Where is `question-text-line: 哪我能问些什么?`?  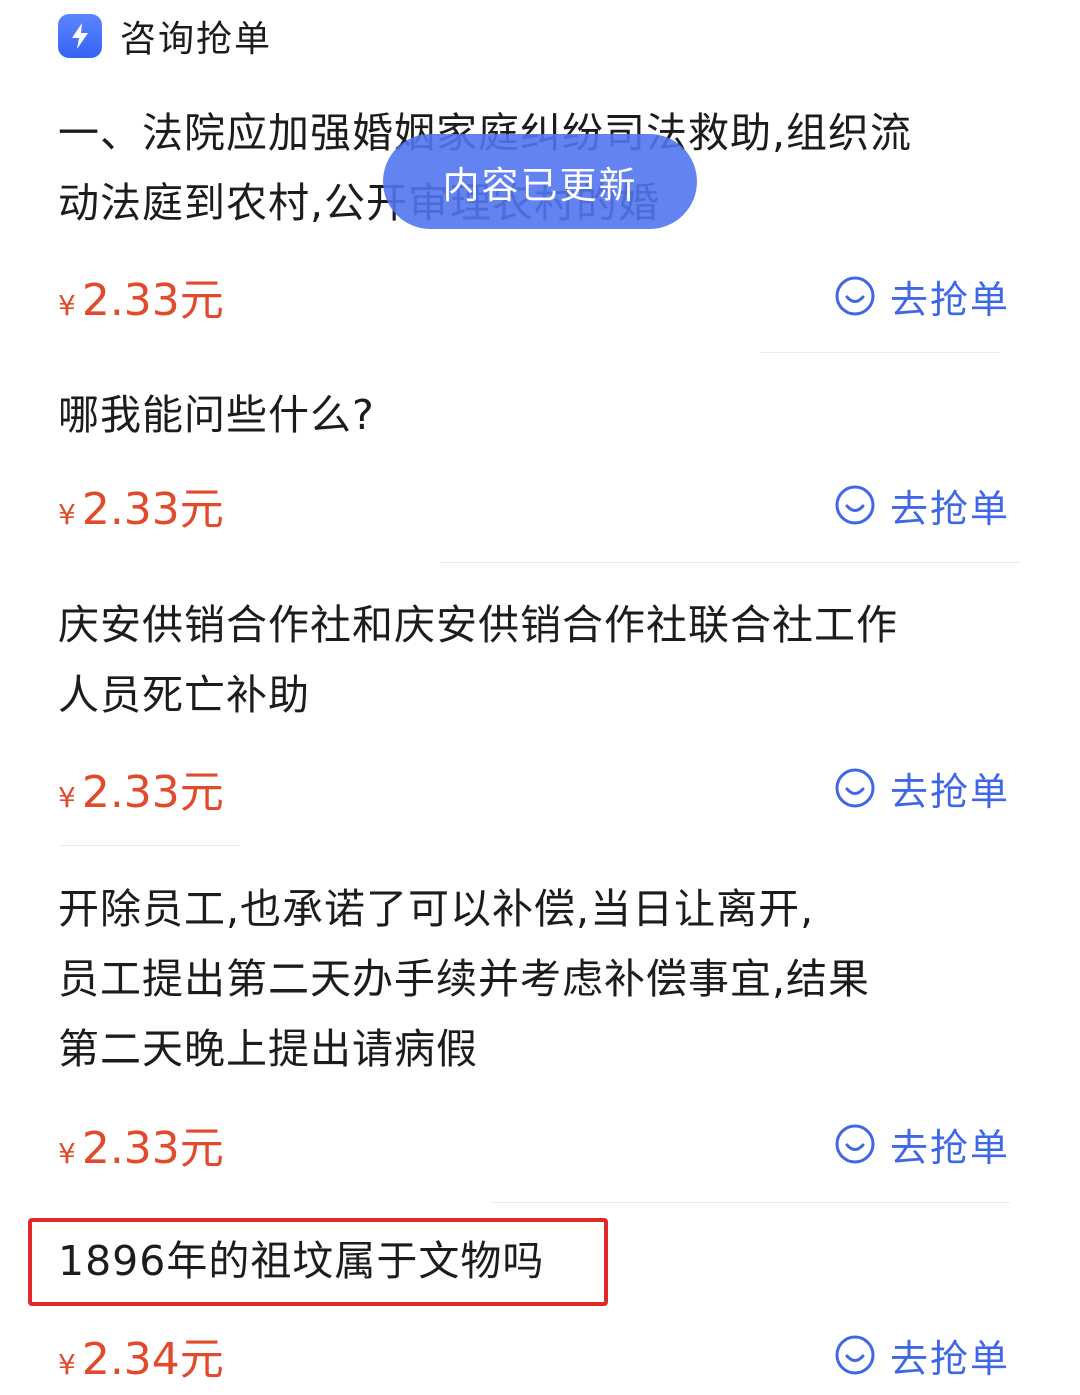 question-text-line: 哪我能问些什么? is located at coordinates (216, 415).